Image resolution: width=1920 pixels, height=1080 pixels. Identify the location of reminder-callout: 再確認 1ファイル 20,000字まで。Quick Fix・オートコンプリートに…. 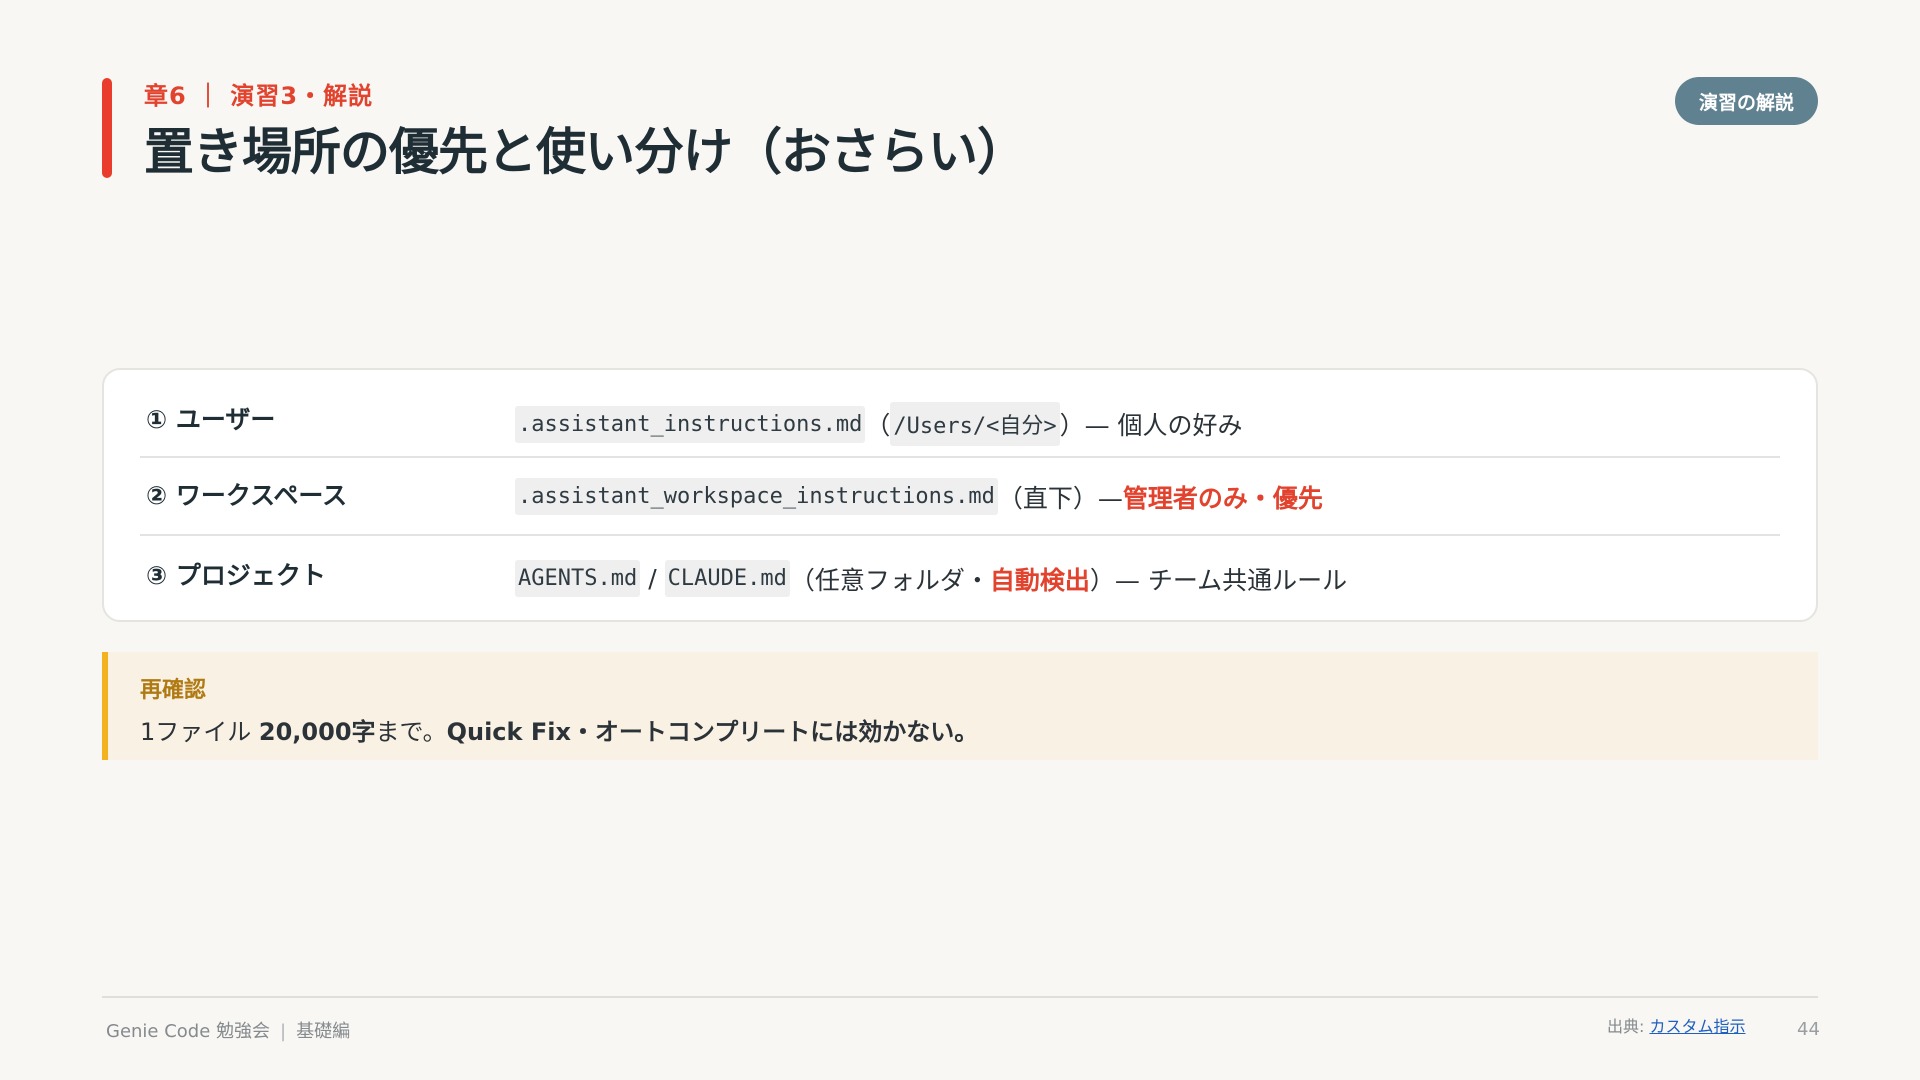
(960, 706).